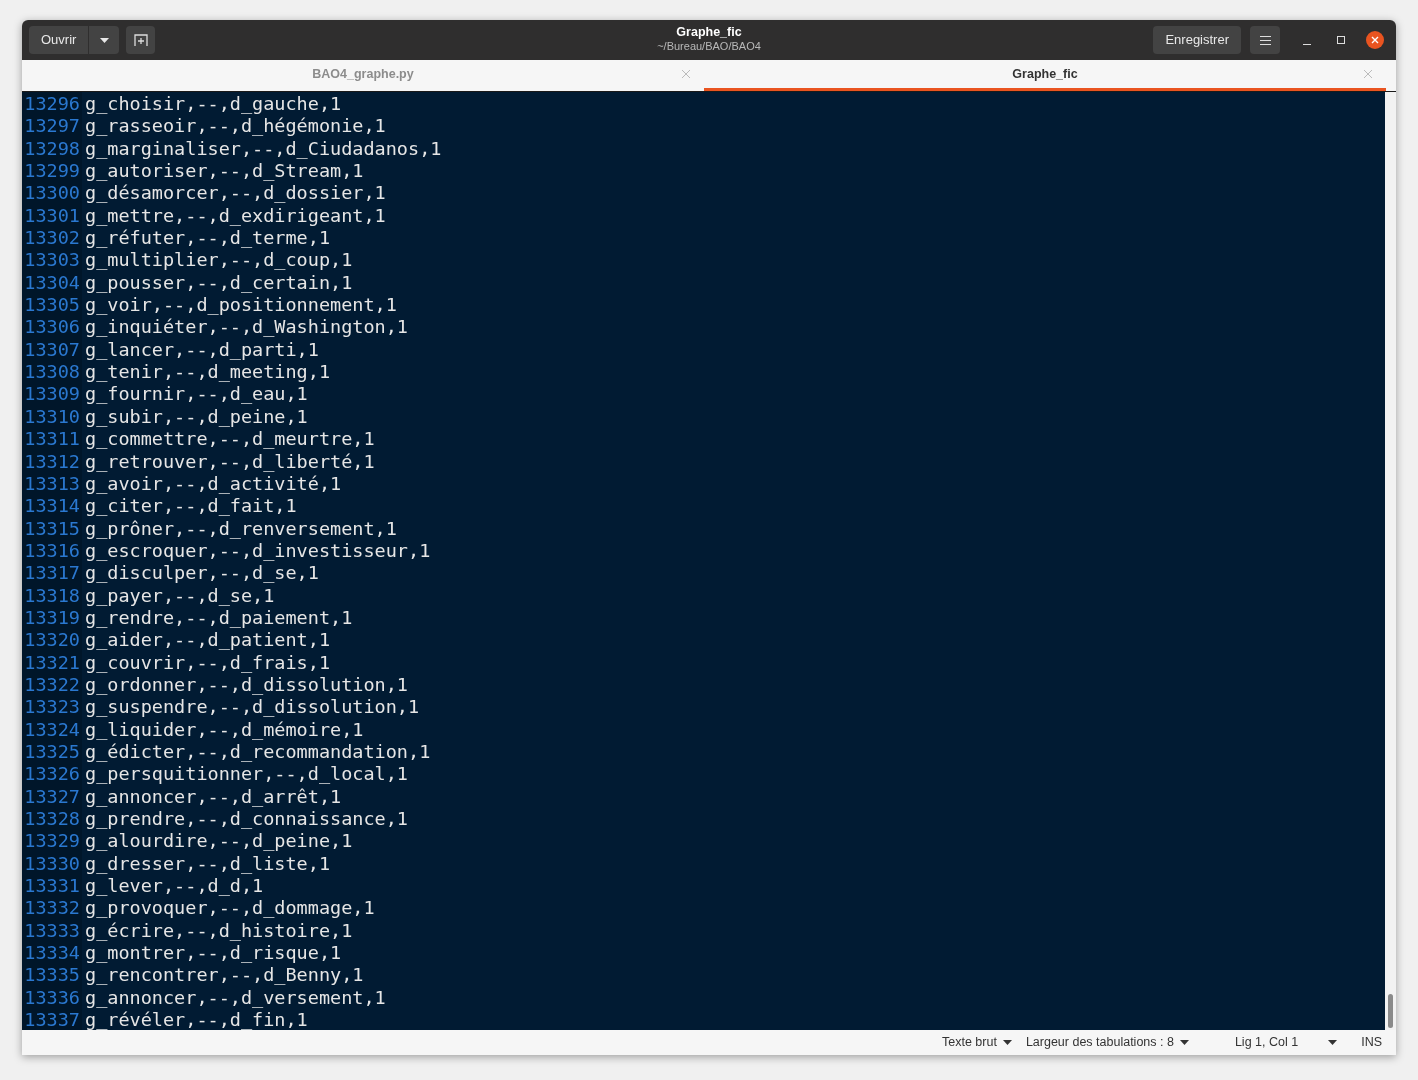 This screenshot has height=1080, width=1418. What do you see at coordinates (1286, 1042) in the screenshot?
I see `cursor-position-menu: Lig 1, Col 1` at bounding box center [1286, 1042].